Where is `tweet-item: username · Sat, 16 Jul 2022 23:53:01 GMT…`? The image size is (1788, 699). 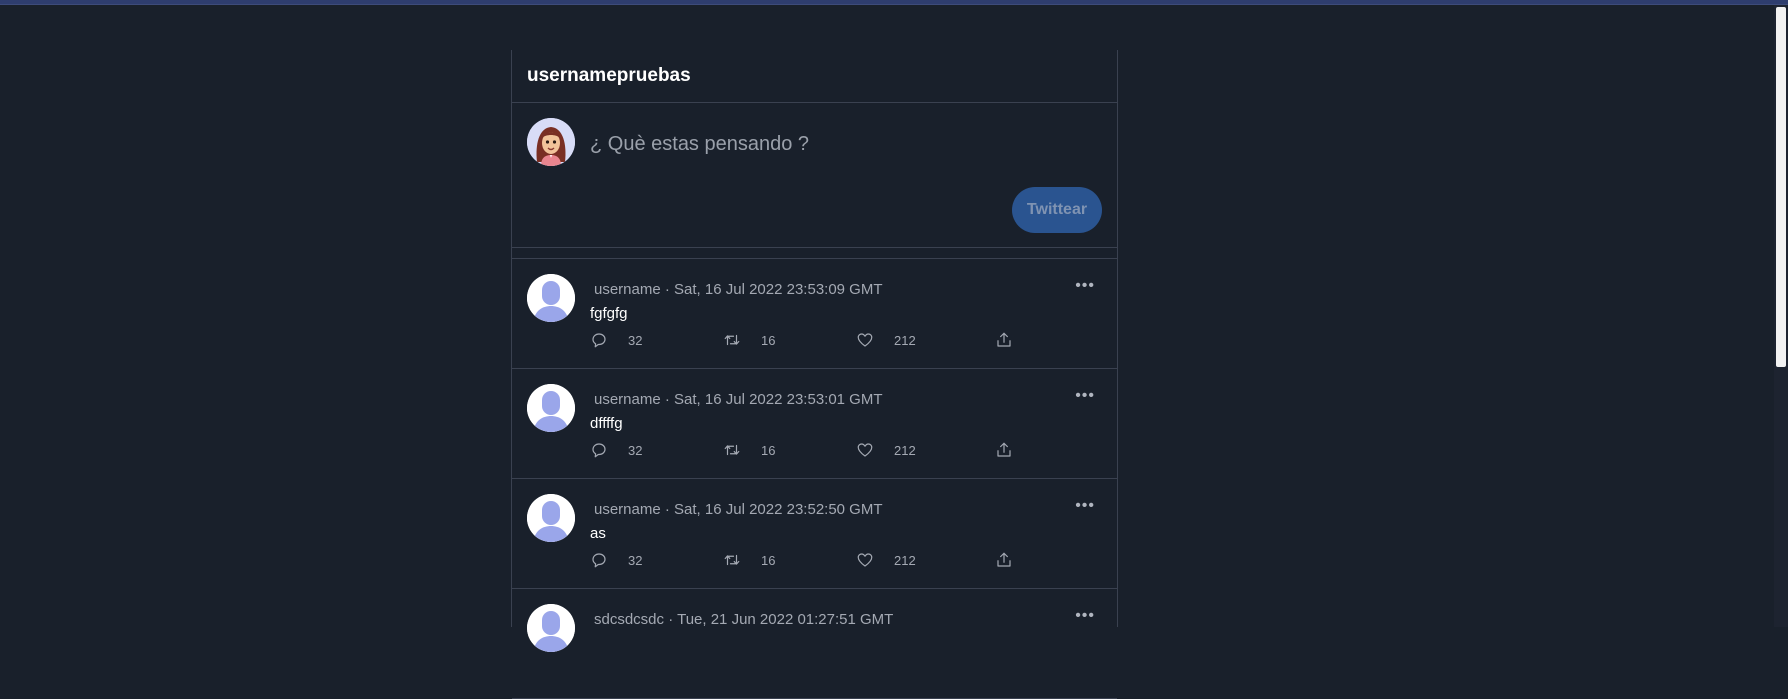
tweet-item: username · Sat, 16 Jul 2022 23:53:01 GMT… is located at coordinates (814, 424).